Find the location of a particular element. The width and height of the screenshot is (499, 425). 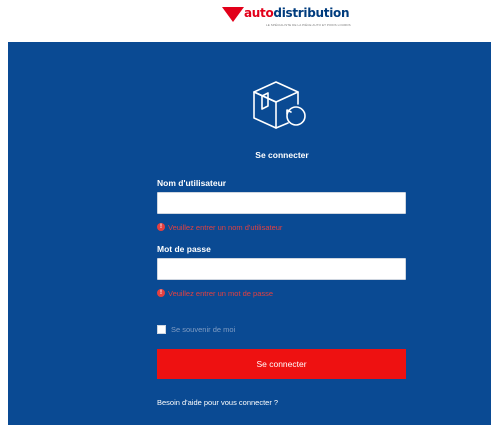

page-title: Se connecter is located at coordinates (282, 155).